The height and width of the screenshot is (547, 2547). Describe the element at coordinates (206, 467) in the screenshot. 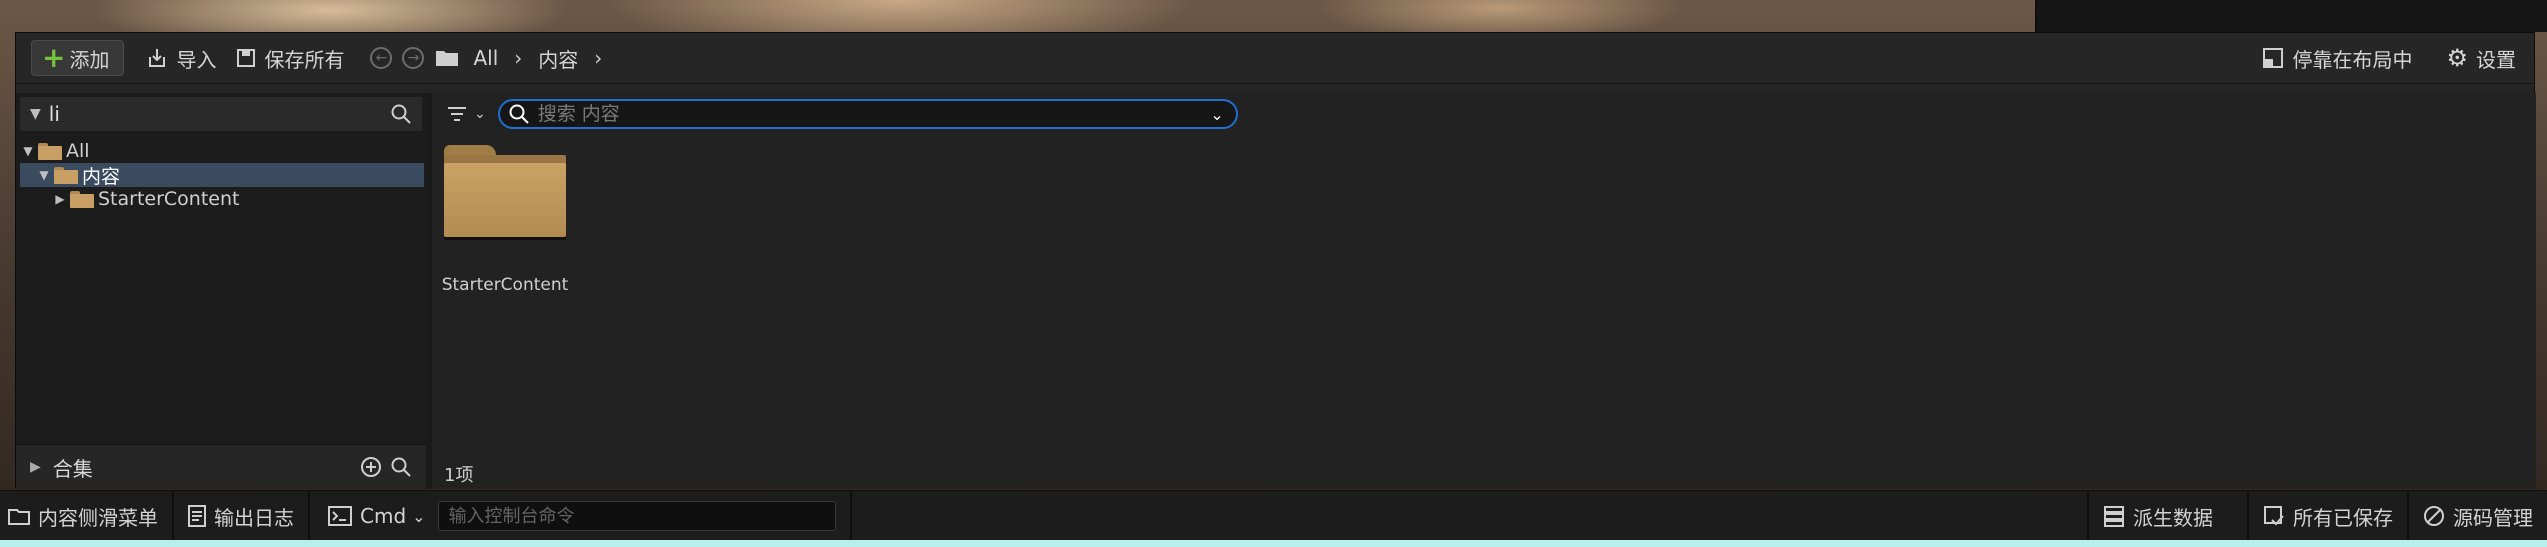

I see `collections-label: 合集` at that location.